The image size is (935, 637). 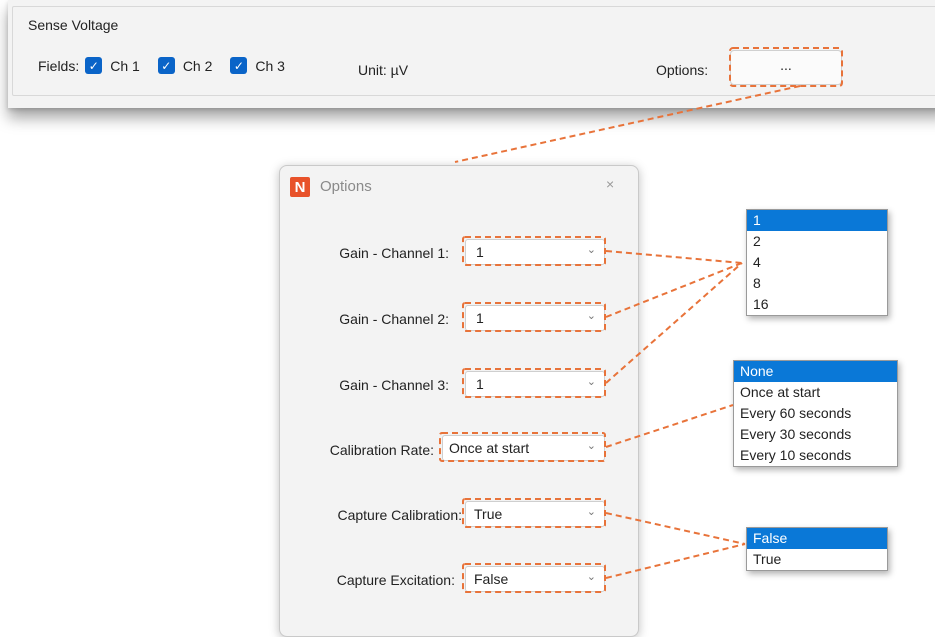 What do you see at coordinates (394, 319) in the screenshot?
I see `gain-channel-2-label: Gain - Channel 2:` at bounding box center [394, 319].